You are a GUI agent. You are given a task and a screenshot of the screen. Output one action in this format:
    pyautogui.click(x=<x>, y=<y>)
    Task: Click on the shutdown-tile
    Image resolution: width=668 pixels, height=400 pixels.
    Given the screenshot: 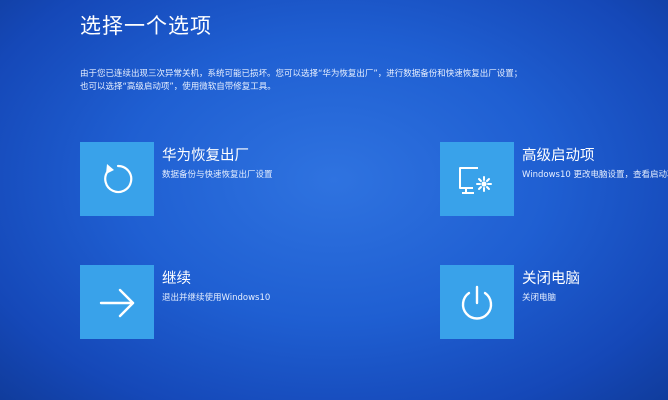 What is the action you would take?
    pyautogui.click(x=477, y=302)
    